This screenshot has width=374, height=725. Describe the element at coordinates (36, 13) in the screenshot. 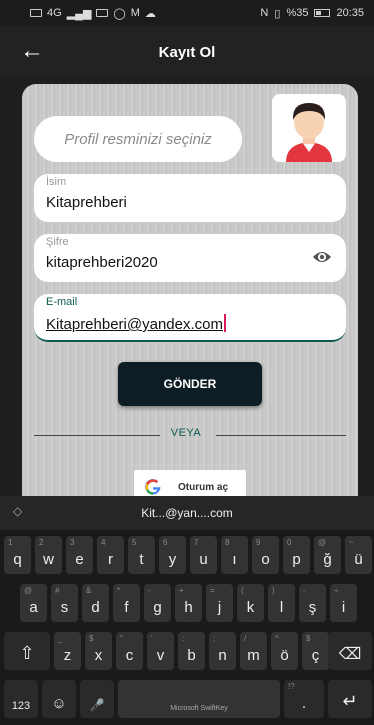

I see `notification-icon` at that location.